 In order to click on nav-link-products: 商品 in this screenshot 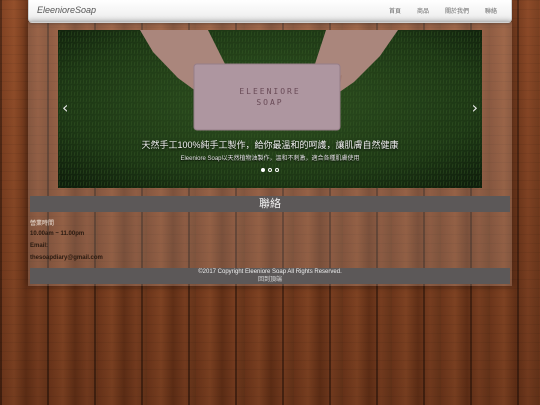, I will do `click(423, 10)`.